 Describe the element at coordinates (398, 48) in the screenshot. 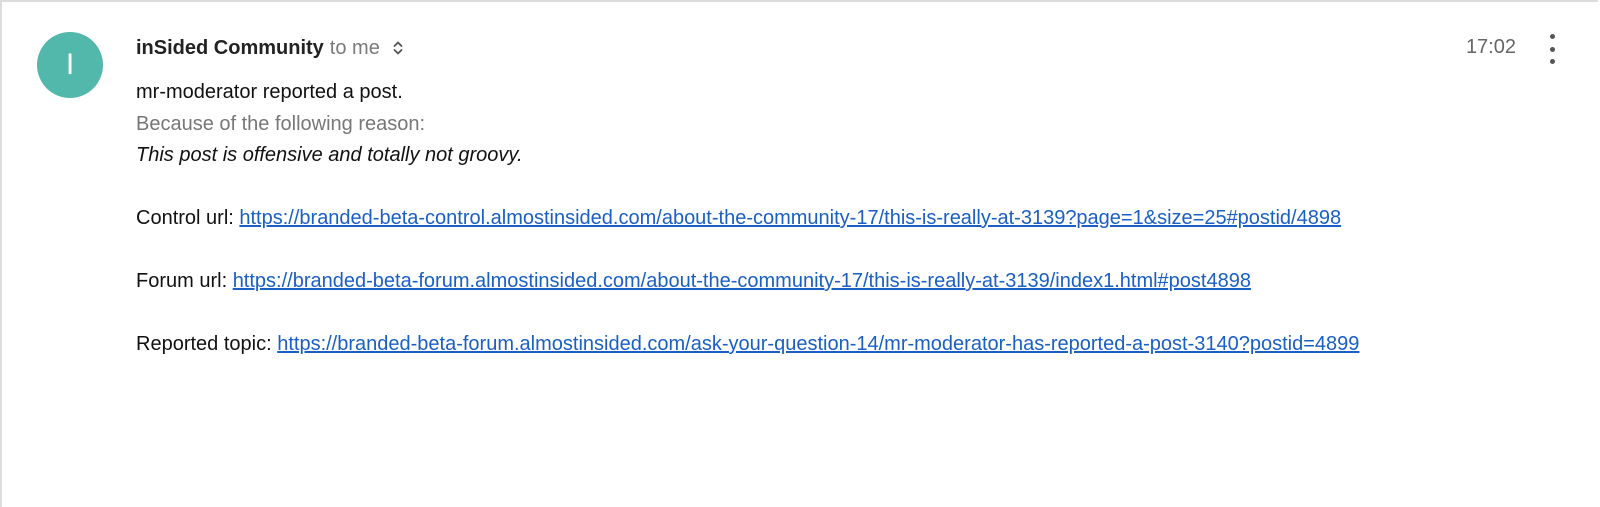

I see `chevron-up-down-icon` at that location.